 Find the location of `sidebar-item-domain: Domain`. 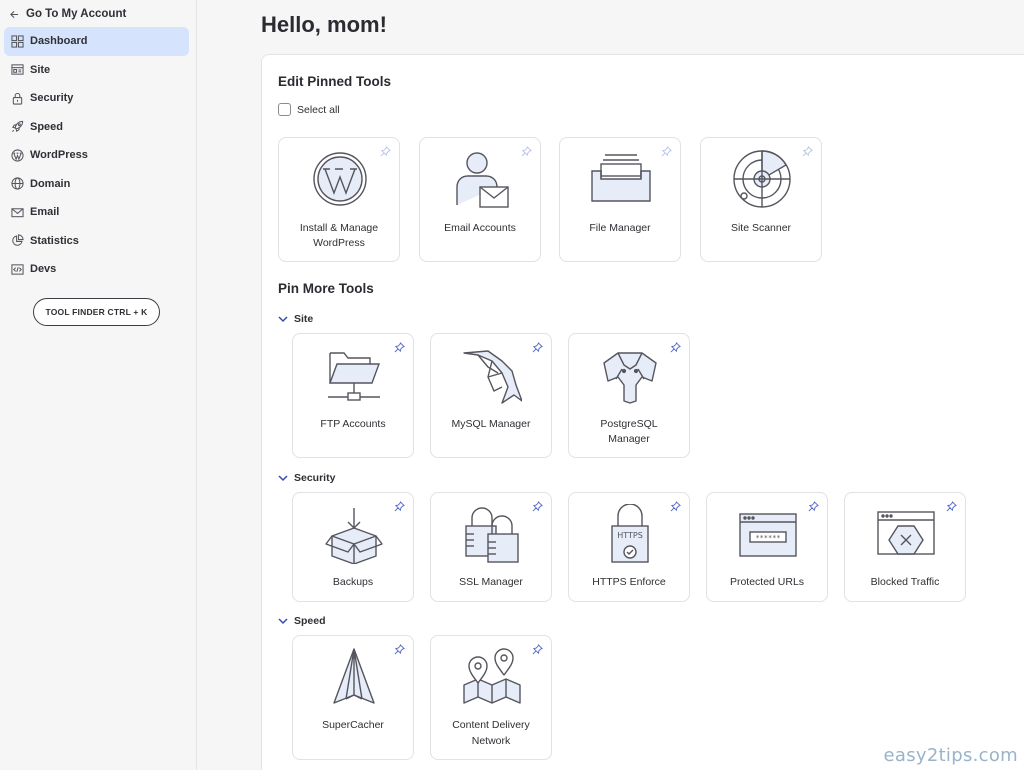

sidebar-item-domain: Domain is located at coordinates (96, 184).